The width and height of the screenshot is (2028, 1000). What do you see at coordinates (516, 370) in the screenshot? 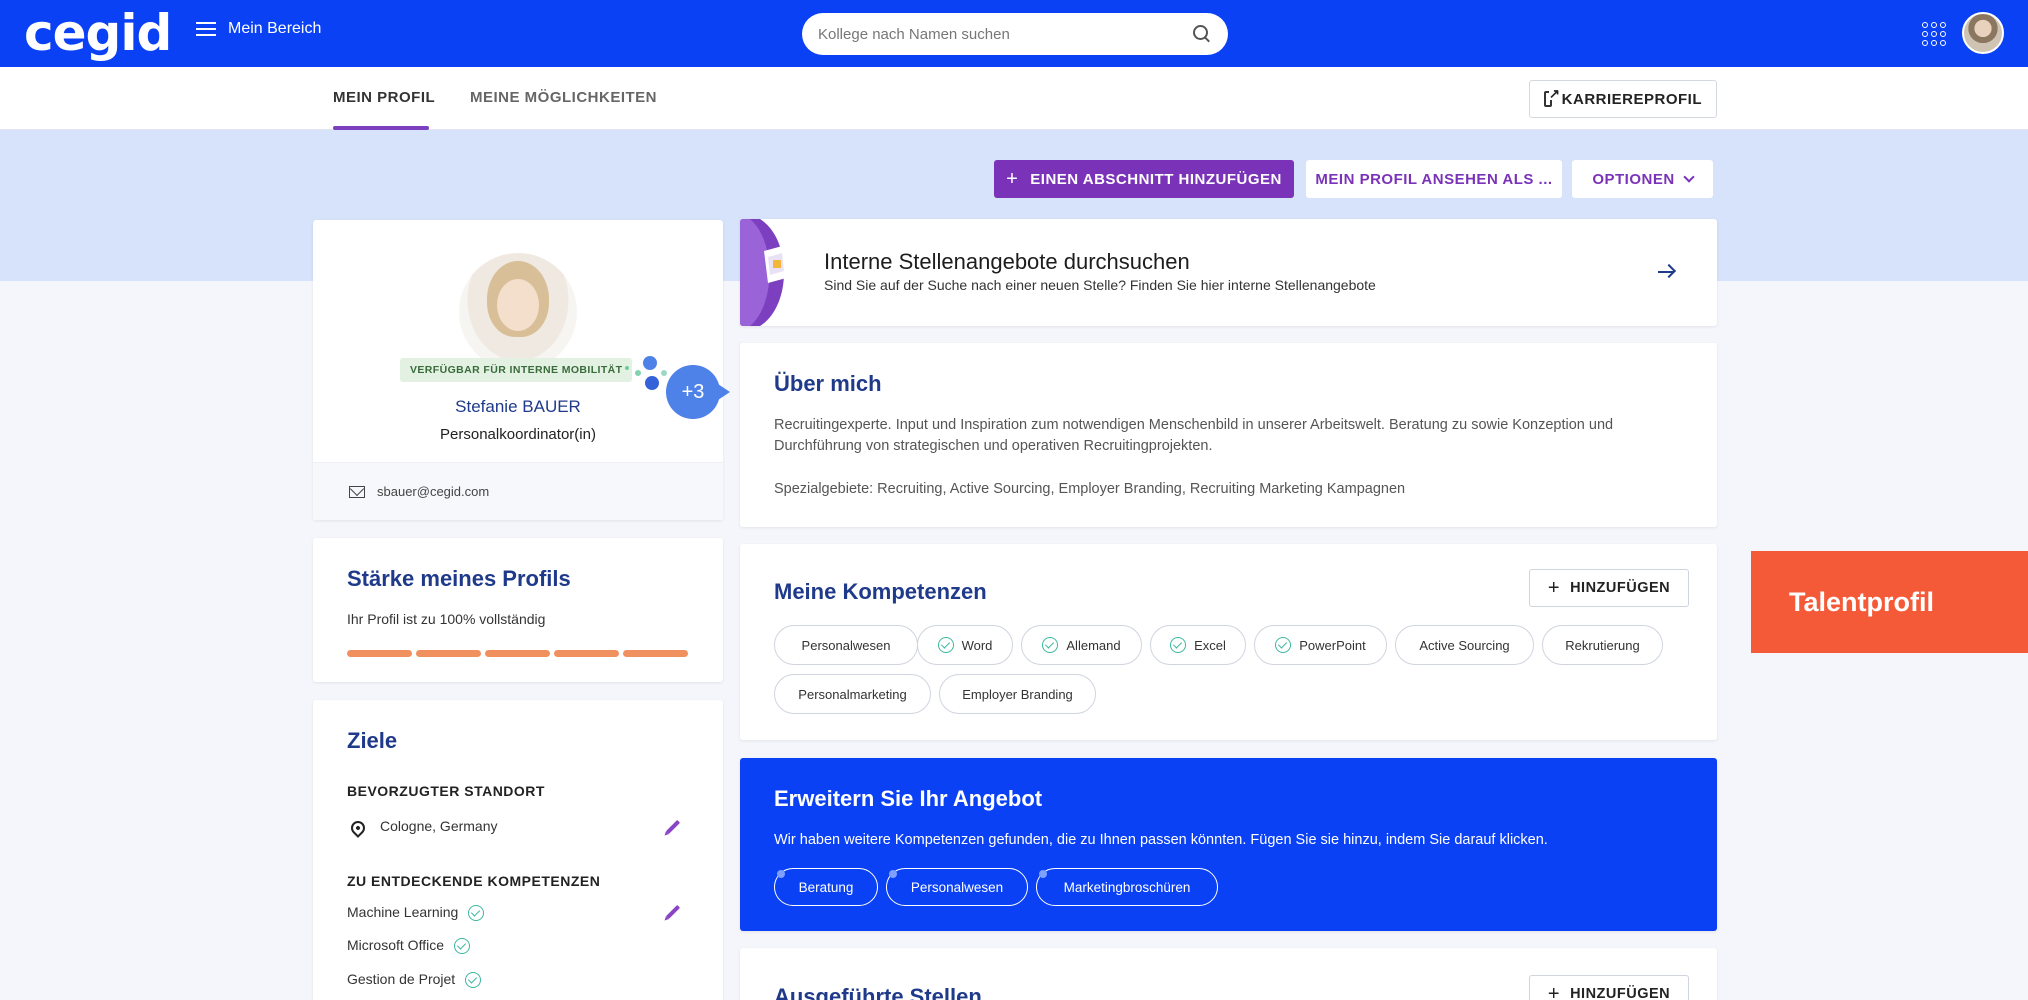
I see `mobility-badge: VERFÜGBAR FÜR INTERNE MOBILITÄT` at bounding box center [516, 370].